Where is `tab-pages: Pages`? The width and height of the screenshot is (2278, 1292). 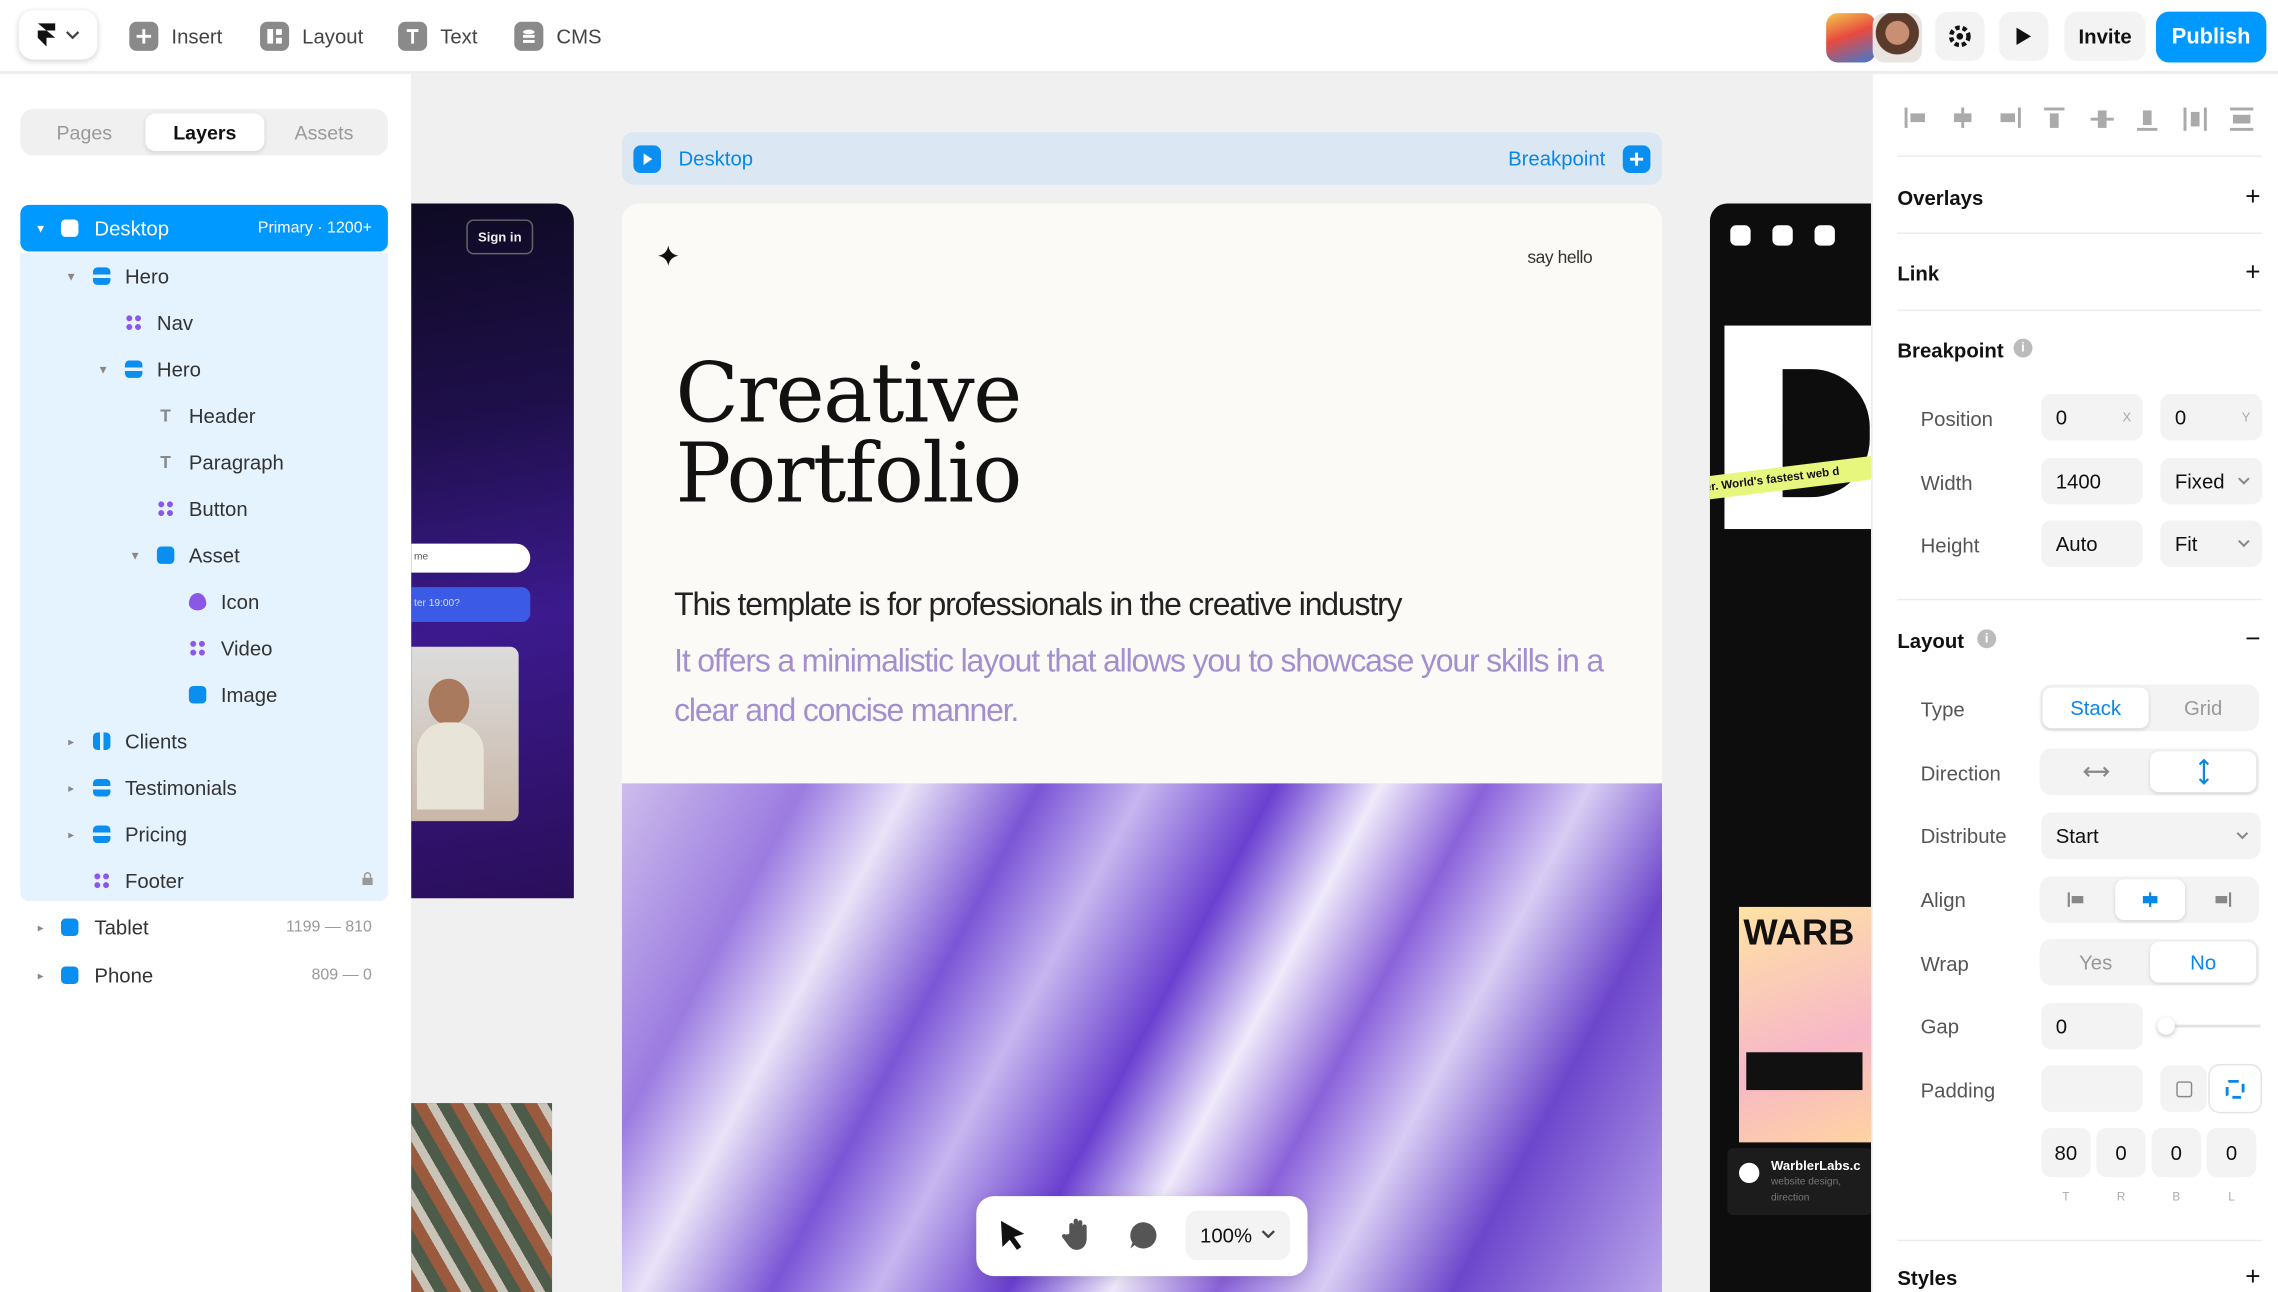 tab-pages: Pages is located at coordinates (84, 132).